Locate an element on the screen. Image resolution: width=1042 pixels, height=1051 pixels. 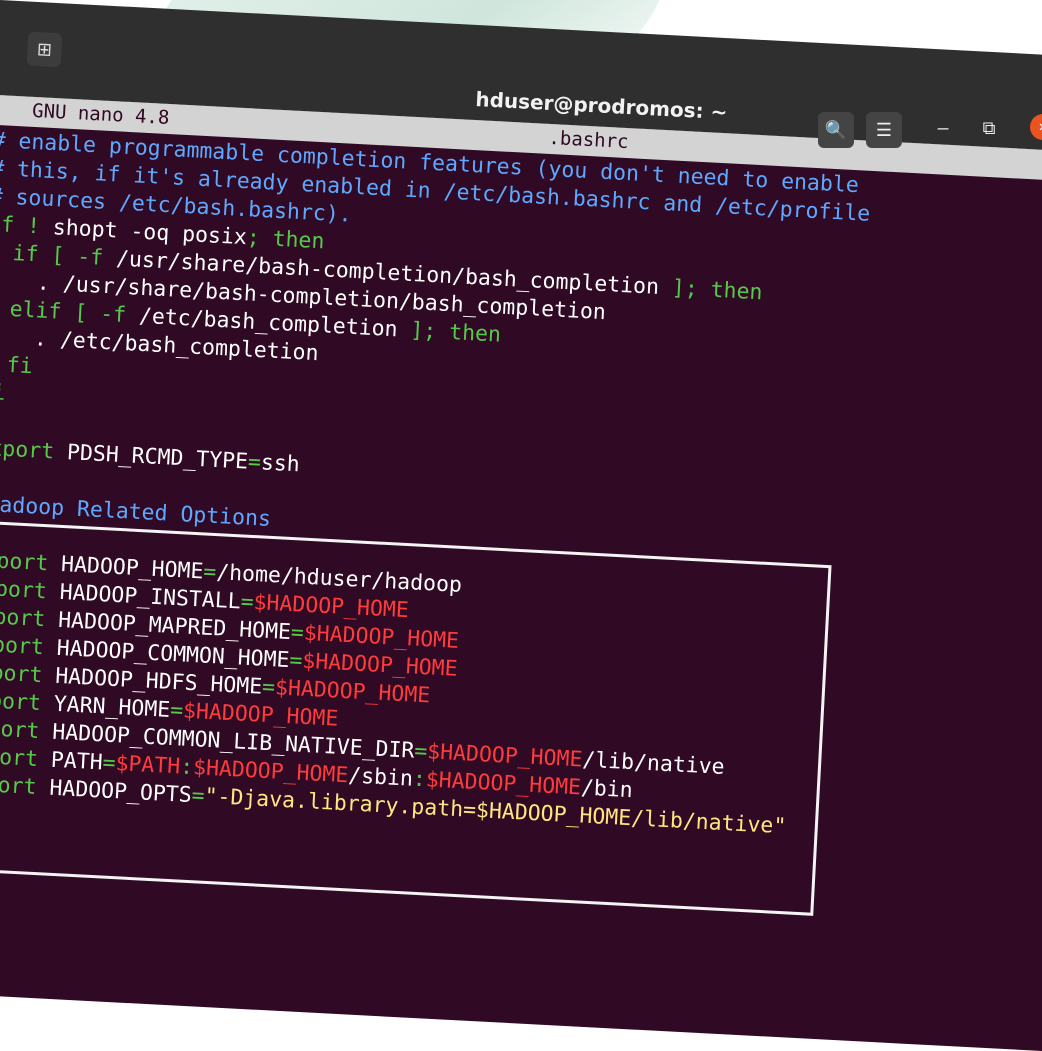
search-icon: 🔍 is located at coordinates (836, 130).